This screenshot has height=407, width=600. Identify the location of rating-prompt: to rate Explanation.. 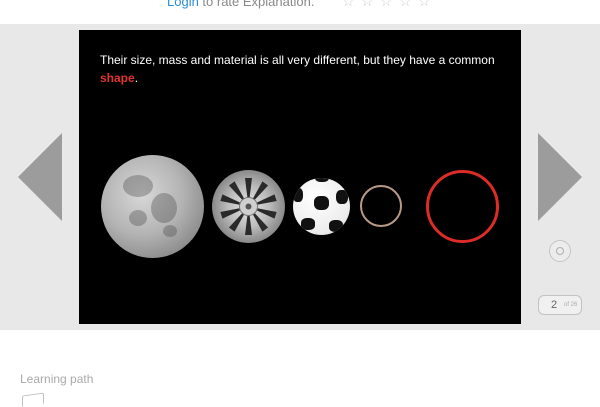
(256, 4).